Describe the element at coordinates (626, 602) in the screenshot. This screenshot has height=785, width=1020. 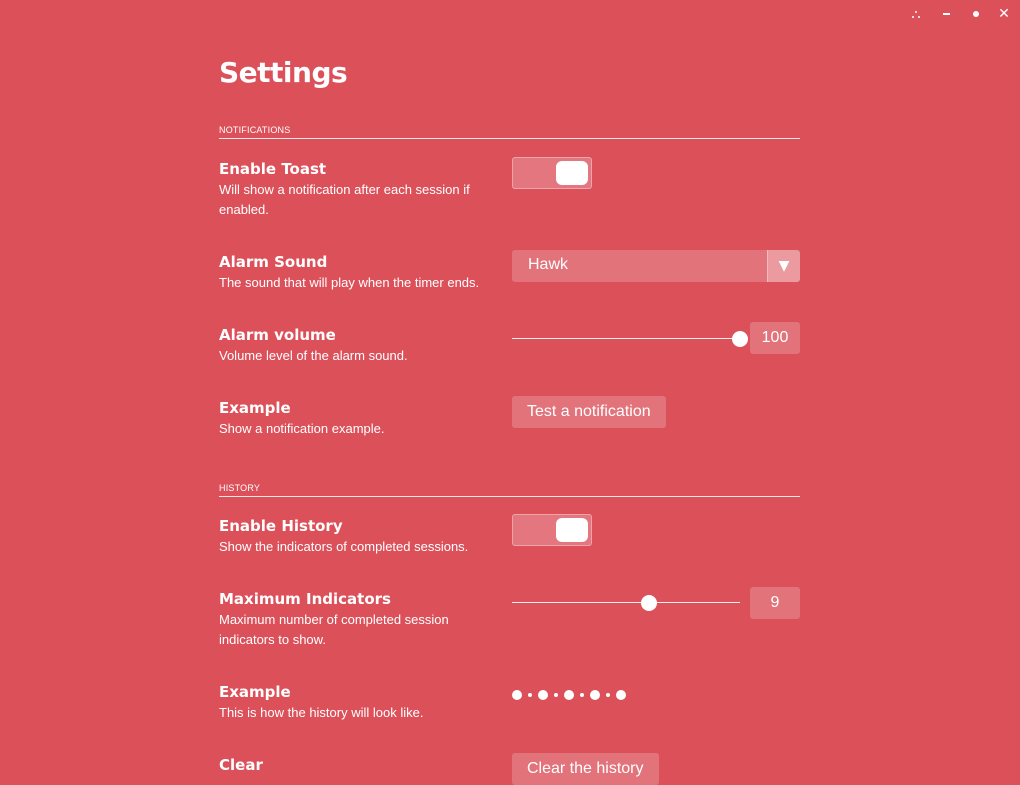
I see `maximum-indicators-slider` at that location.